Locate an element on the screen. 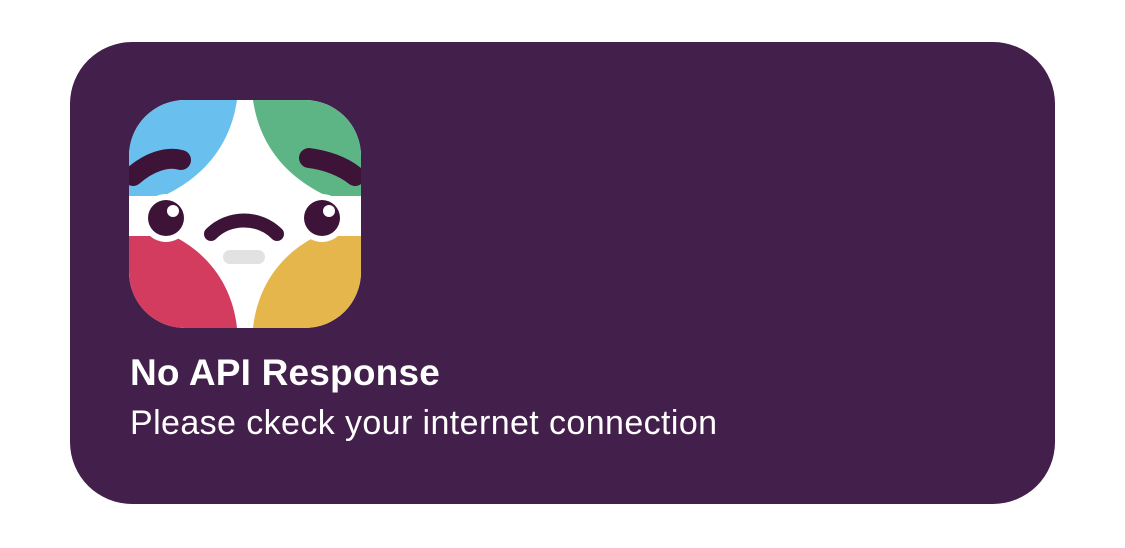  chin is located at coordinates (244, 257).